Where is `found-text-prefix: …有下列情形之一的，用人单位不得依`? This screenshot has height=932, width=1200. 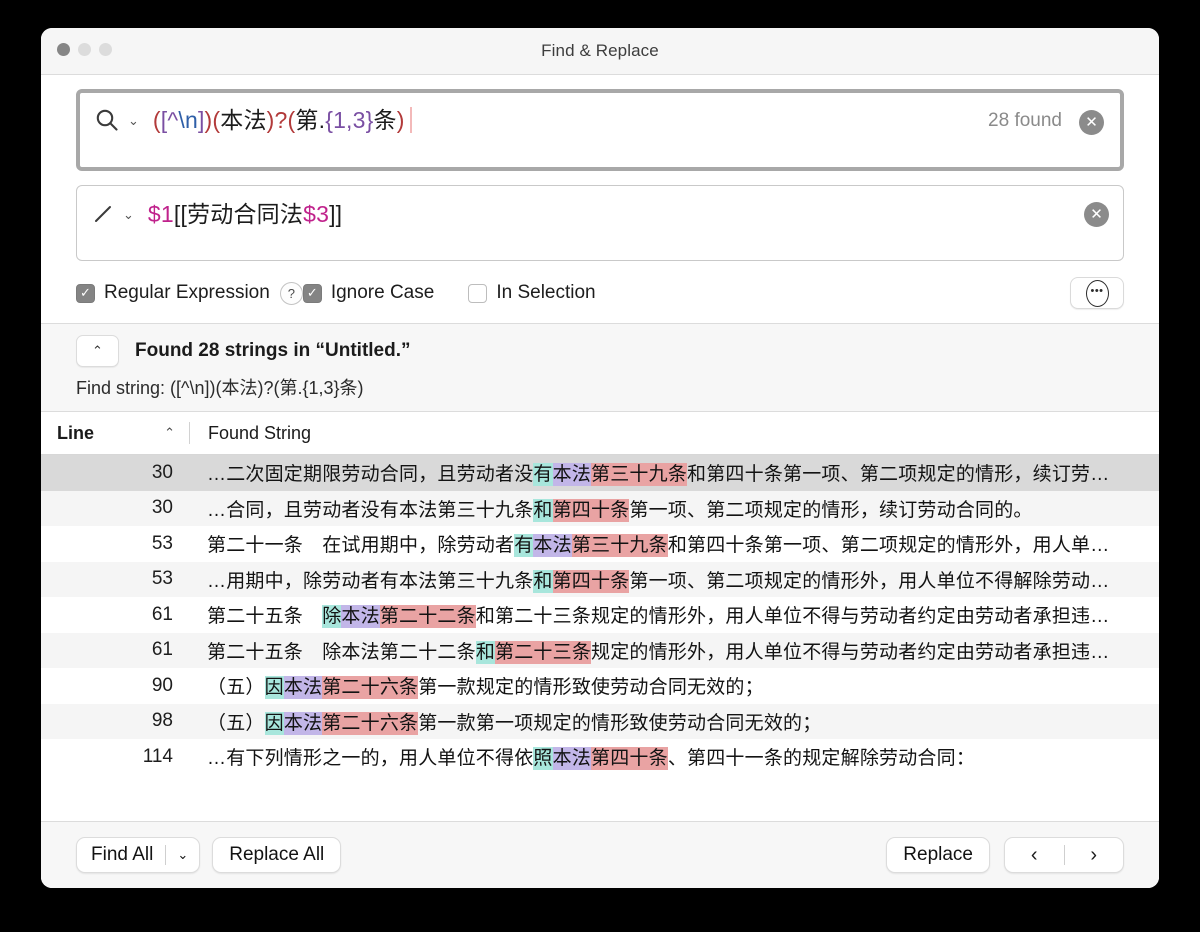
found-text-prefix: …有下列情形之一的，用人单位不得依 is located at coordinates (370, 759).